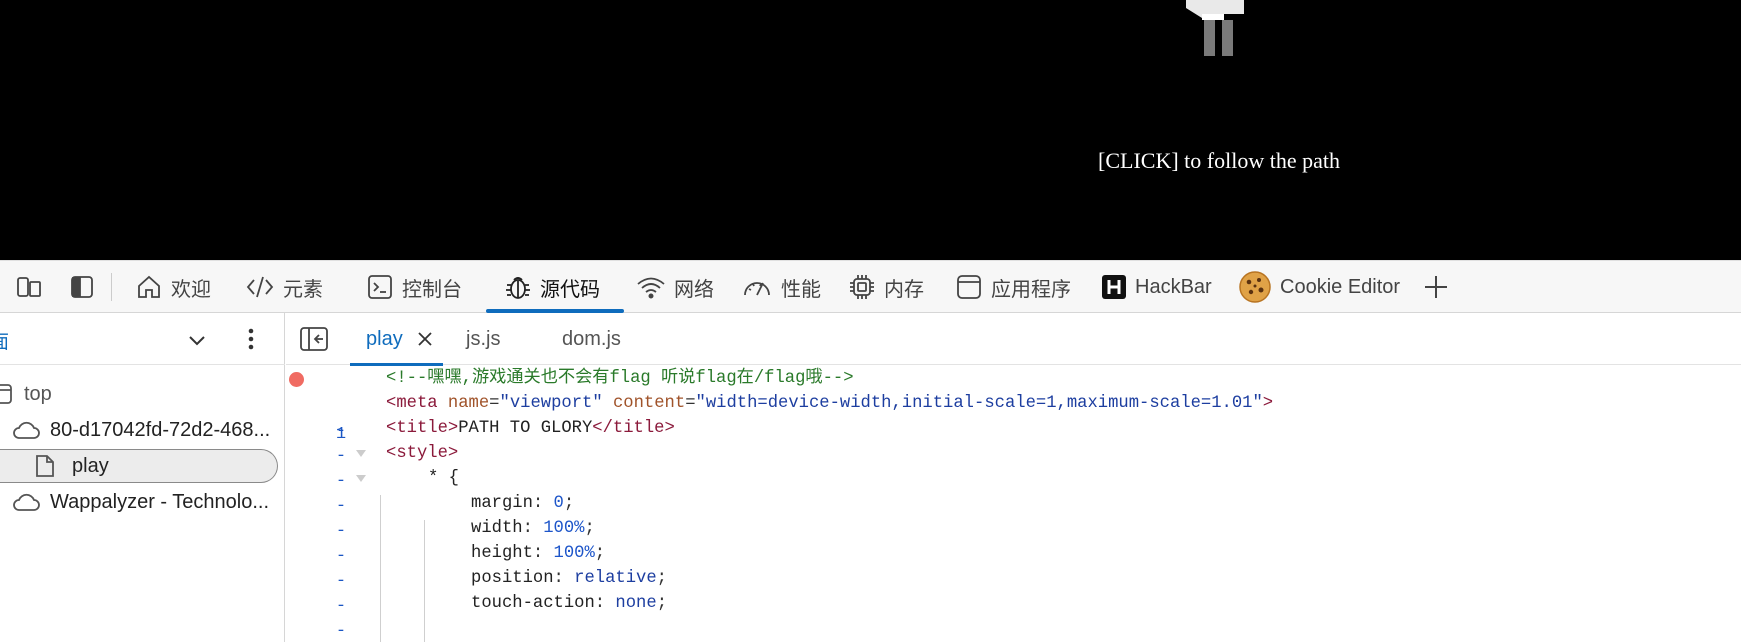 The width and height of the screenshot is (1741, 642). I want to click on code-text: <title>PATH TO GLORY</title>, so click(530, 428).